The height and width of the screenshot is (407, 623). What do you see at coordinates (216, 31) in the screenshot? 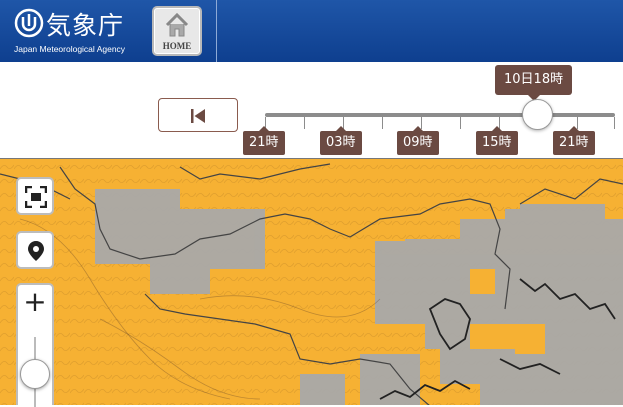
I see `header-divider` at bounding box center [216, 31].